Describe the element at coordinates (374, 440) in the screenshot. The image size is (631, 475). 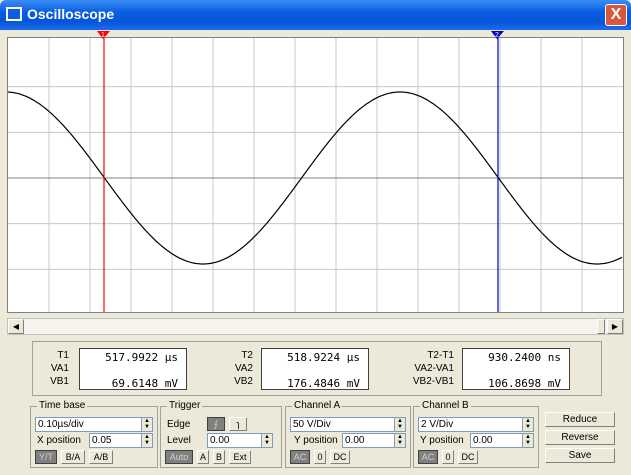
I see `channel-a-ypos-input: 0.00 ▲ ▼` at that location.